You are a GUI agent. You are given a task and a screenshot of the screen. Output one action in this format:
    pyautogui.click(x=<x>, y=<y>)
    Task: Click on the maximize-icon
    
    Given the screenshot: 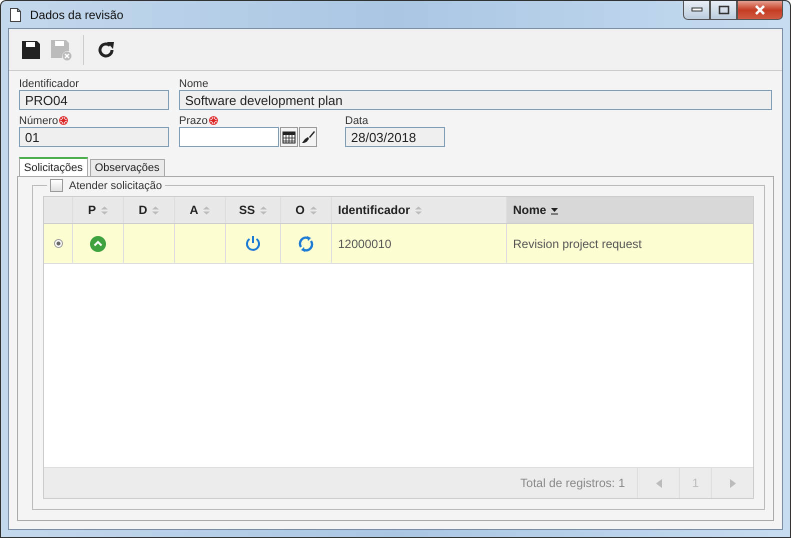 What is the action you would take?
    pyautogui.click(x=724, y=10)
    